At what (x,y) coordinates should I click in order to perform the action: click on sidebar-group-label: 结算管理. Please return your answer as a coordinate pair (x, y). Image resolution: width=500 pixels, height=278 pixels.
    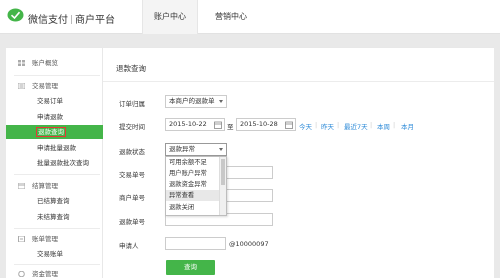
    Looking at the image, I should click on (45, 186).